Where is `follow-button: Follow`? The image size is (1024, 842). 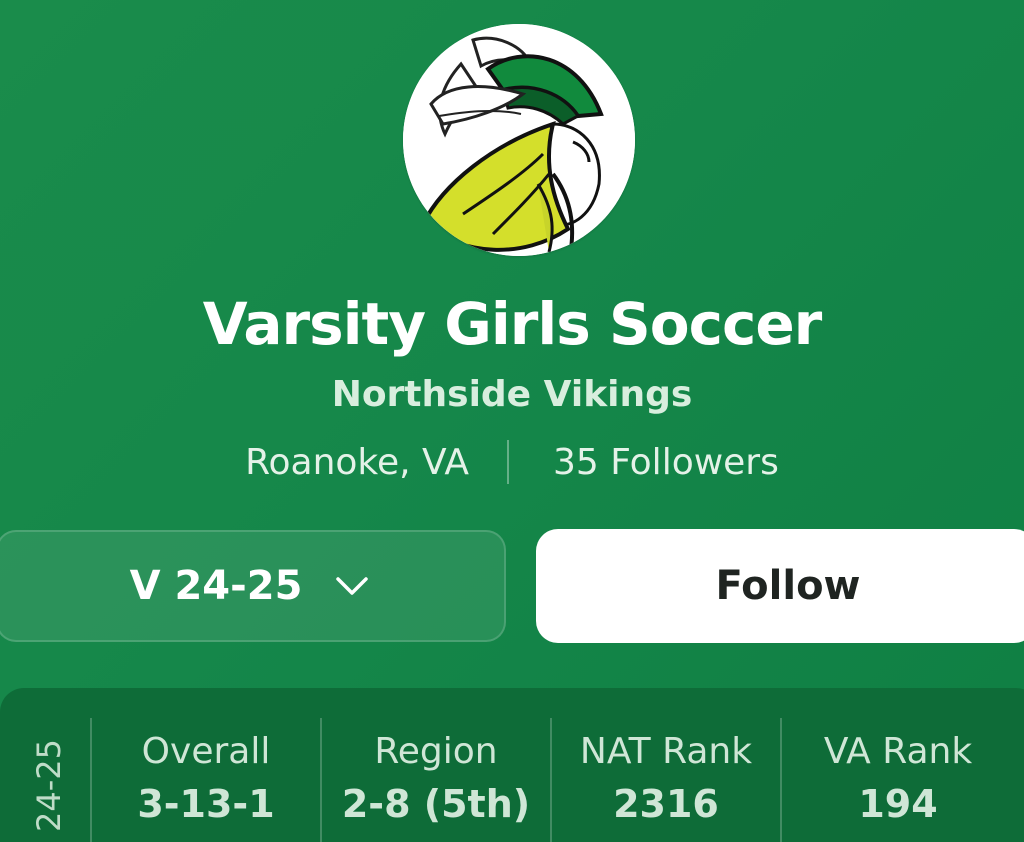
follow-button: Follow is located at coordinates (780, 586).